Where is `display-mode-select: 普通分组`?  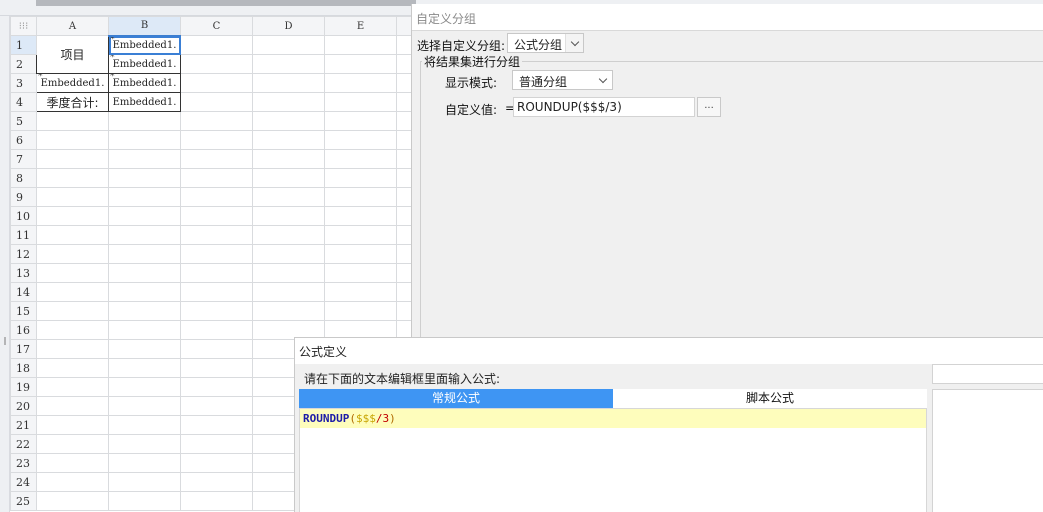
display-mode-select: 普通分组 is located at coordinates (562, 80).